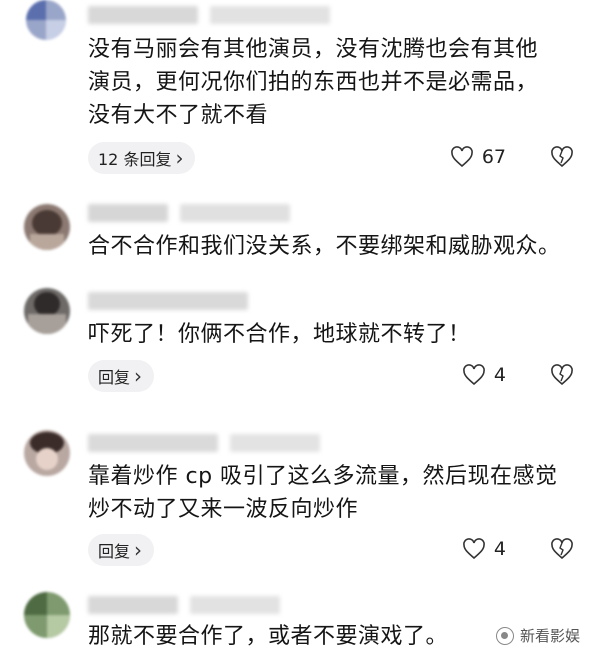 The width and height of the screenshot is (600, 660). What do you see at coordinates (493, 157) in the screenshot?
I see `like-count: 67` at bounding box center [493, 157].